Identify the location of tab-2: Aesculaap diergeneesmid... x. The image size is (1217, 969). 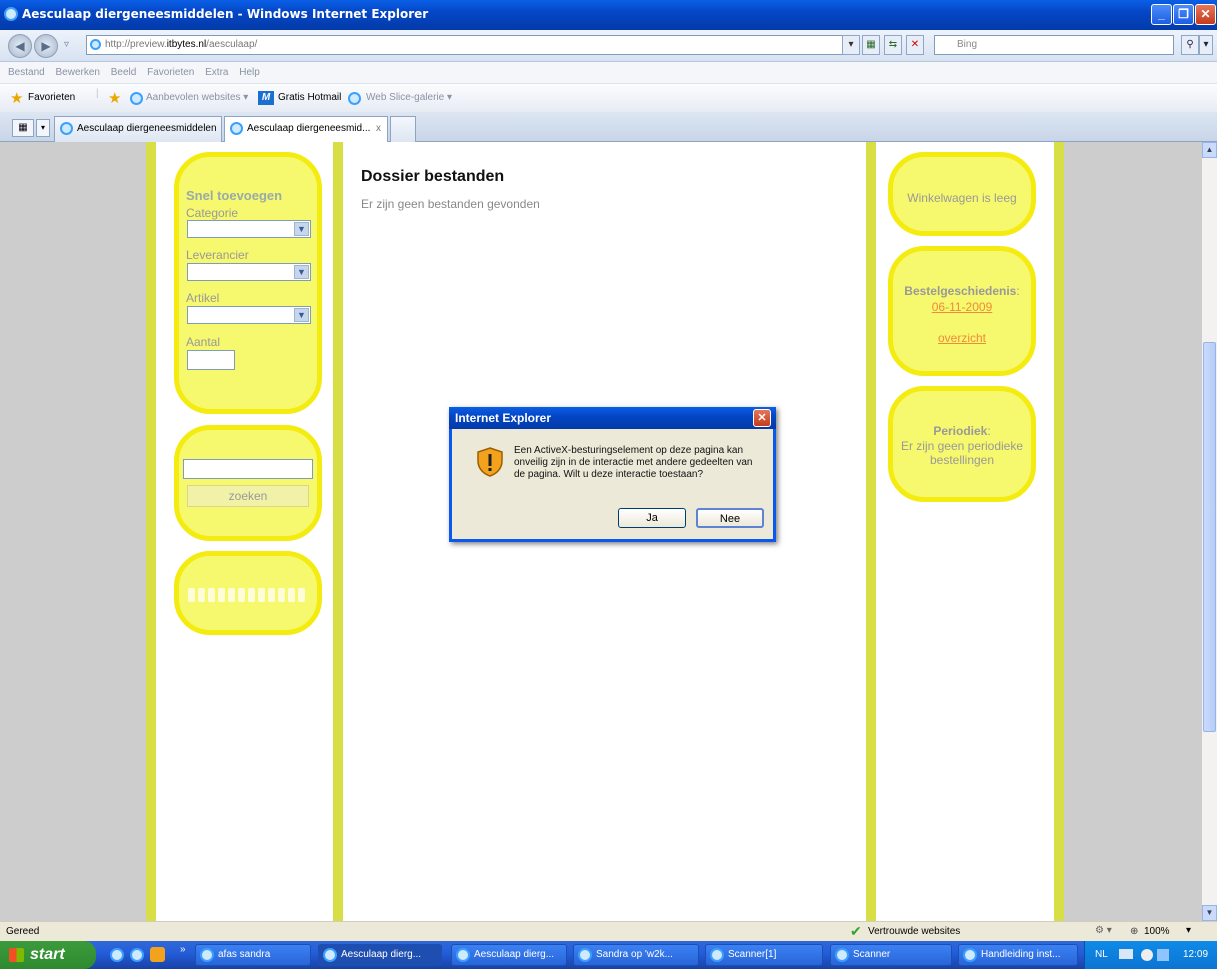
(306, 129).